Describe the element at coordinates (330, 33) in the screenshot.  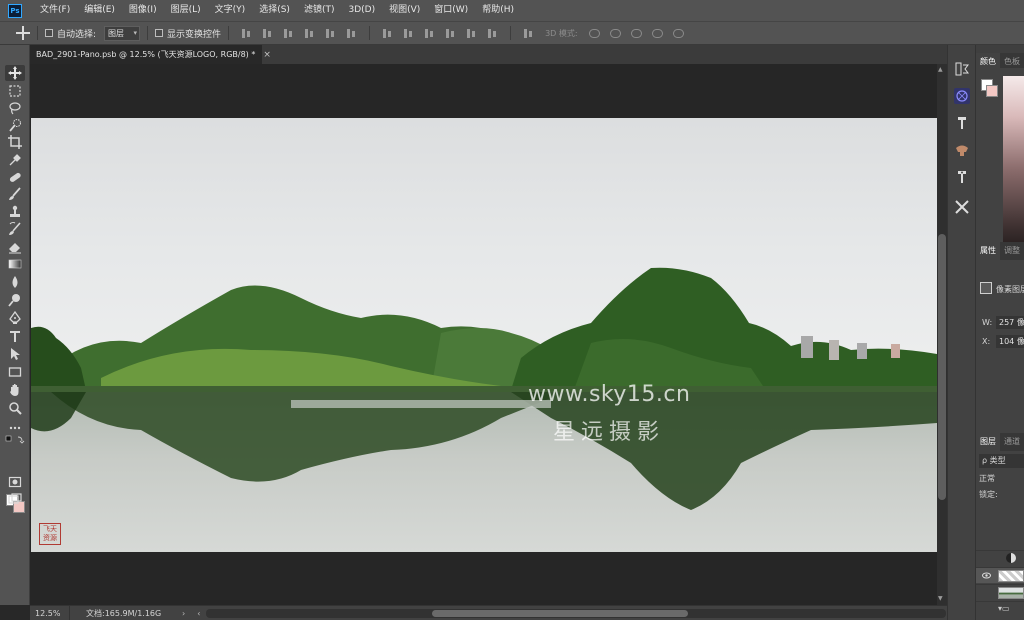
I see `align-hcenter-icon` at that location.